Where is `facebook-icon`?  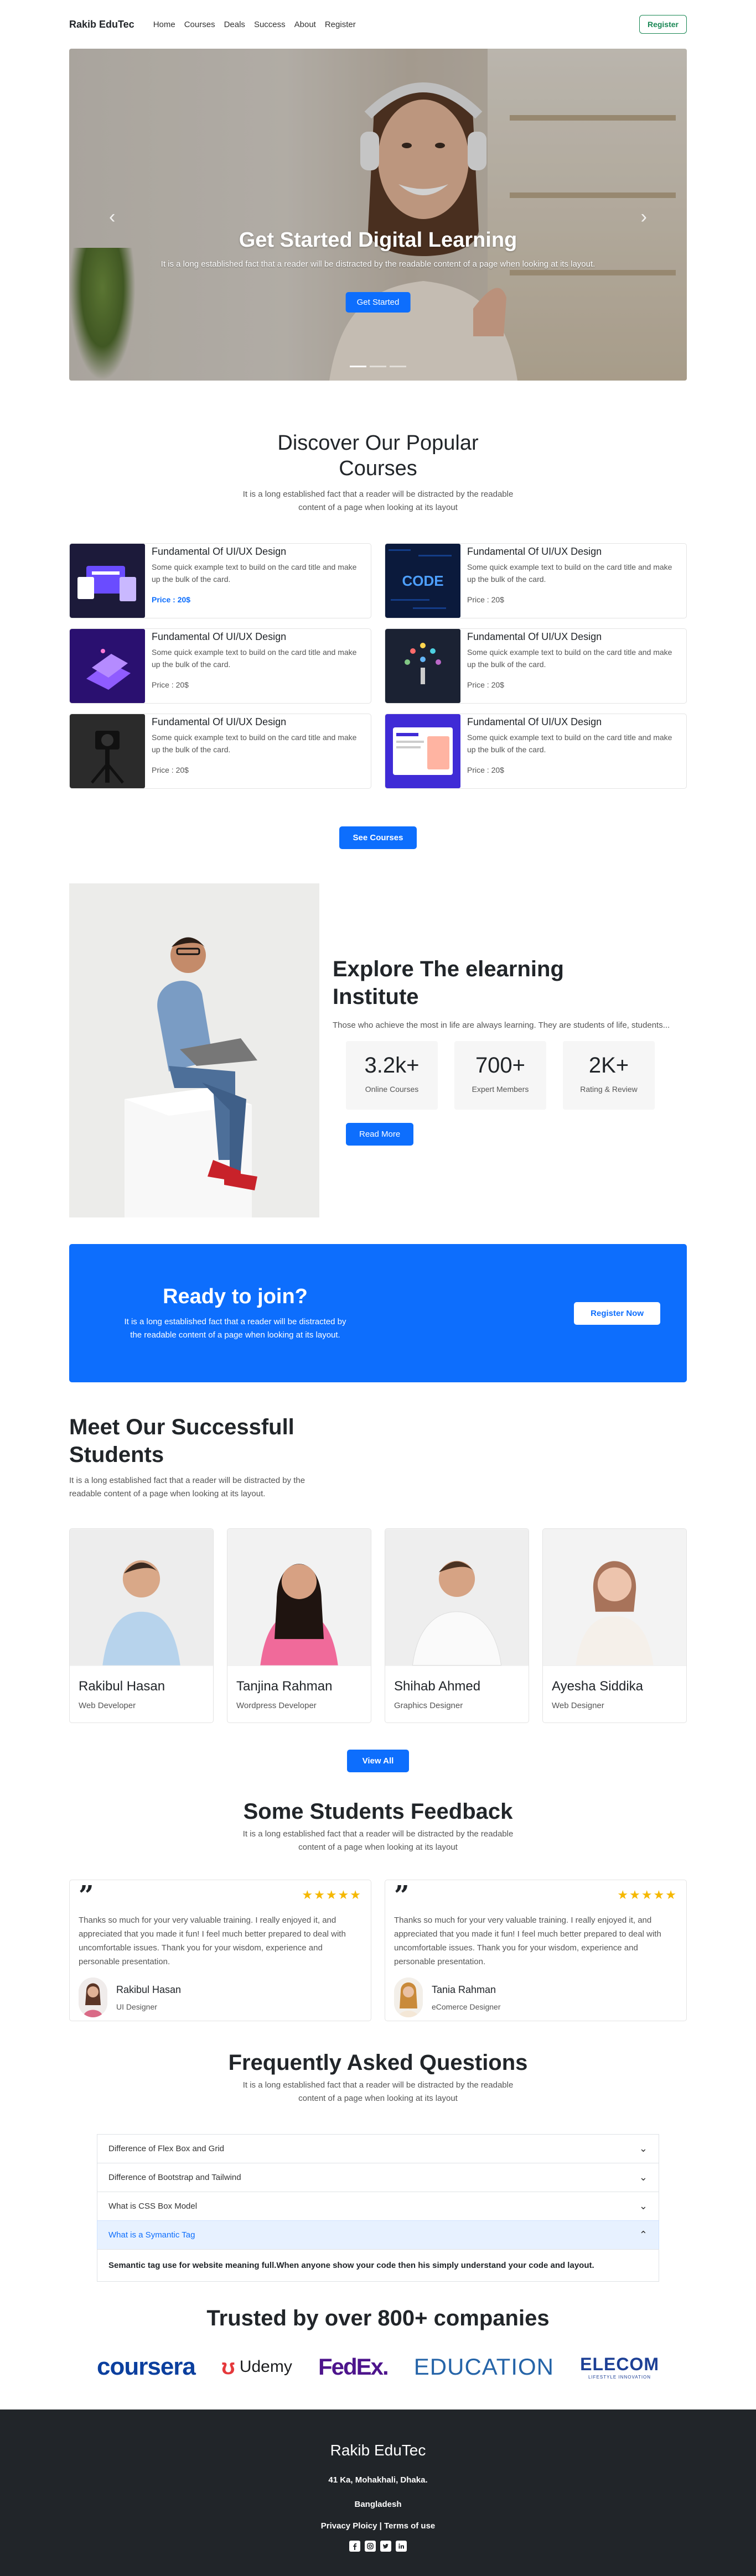
facebook-icon is located at coordinates (354, 2547).